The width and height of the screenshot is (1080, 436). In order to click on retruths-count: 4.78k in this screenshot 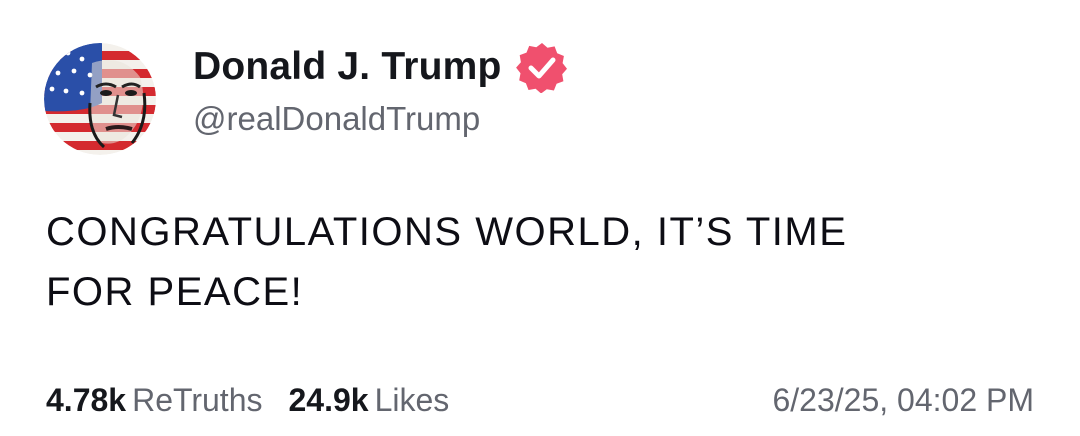, I will do `click(86, 399)`.